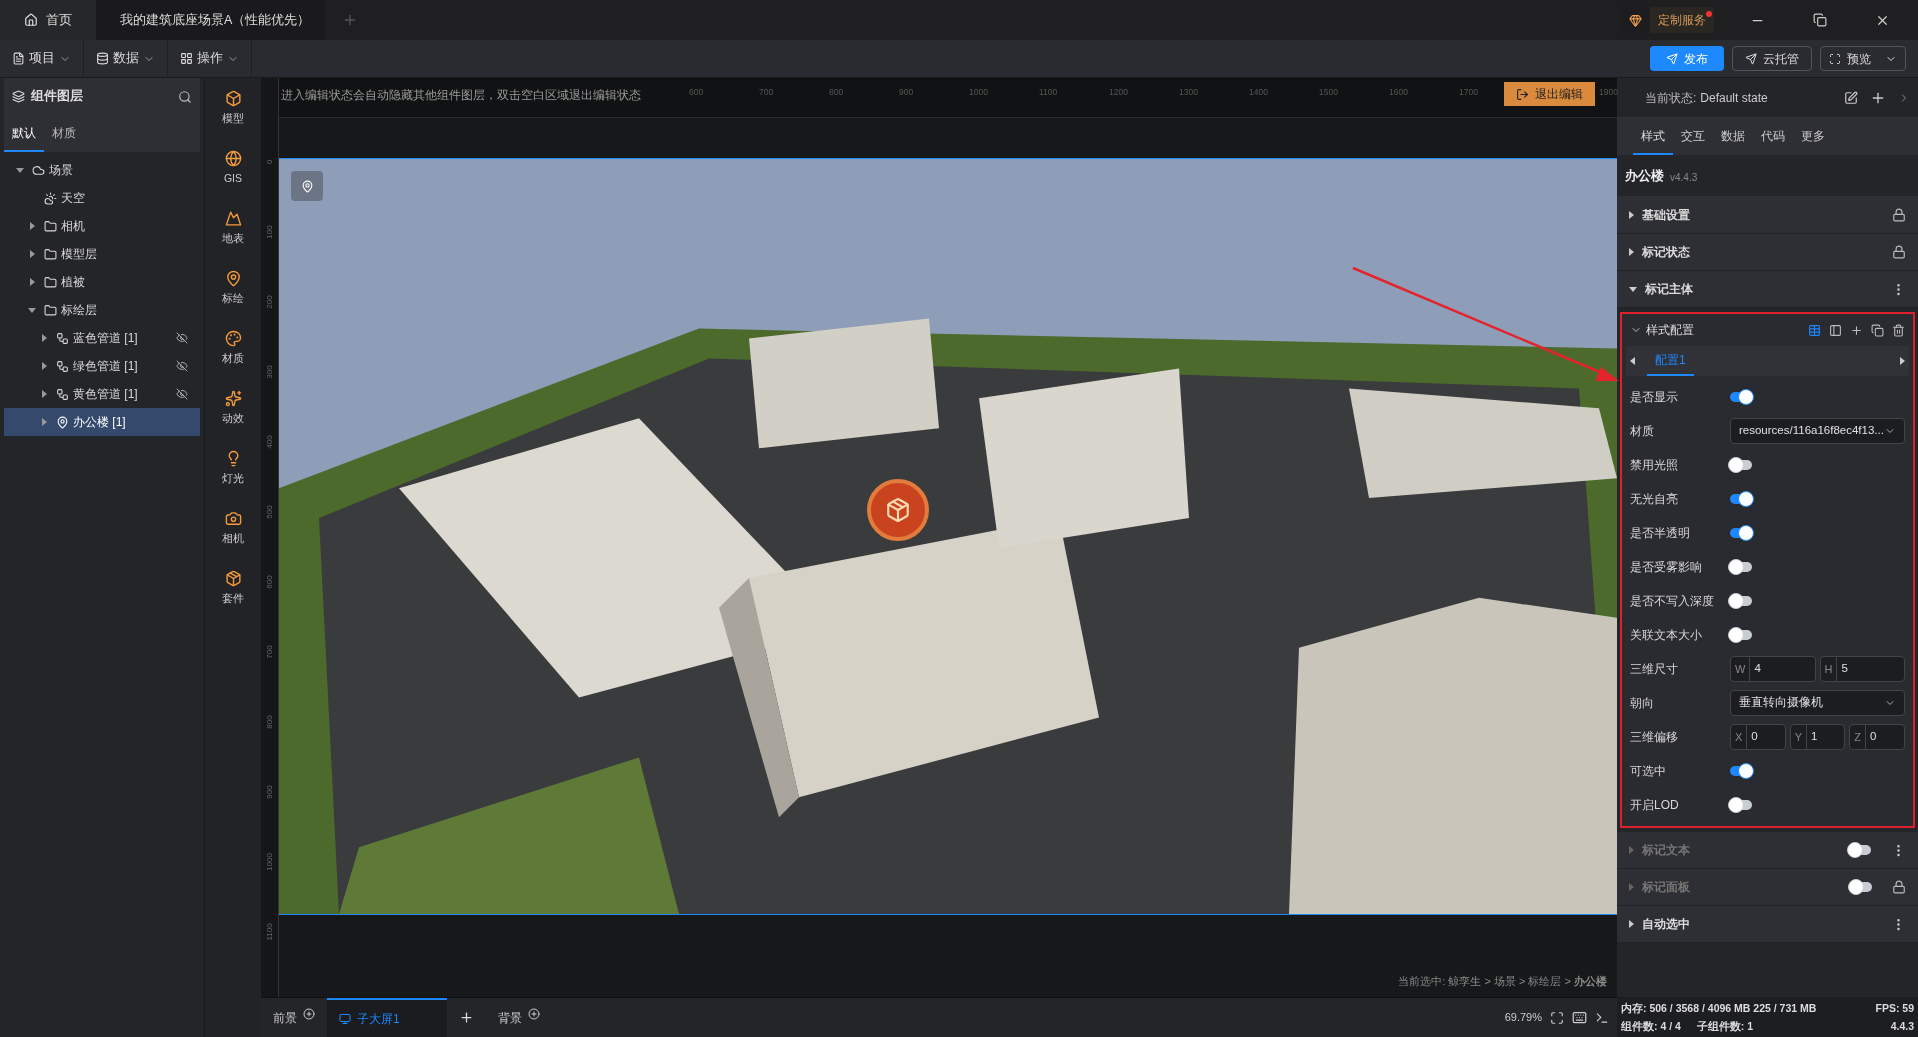  I want to click on screen-tab: 背景, so click(519, 1017).